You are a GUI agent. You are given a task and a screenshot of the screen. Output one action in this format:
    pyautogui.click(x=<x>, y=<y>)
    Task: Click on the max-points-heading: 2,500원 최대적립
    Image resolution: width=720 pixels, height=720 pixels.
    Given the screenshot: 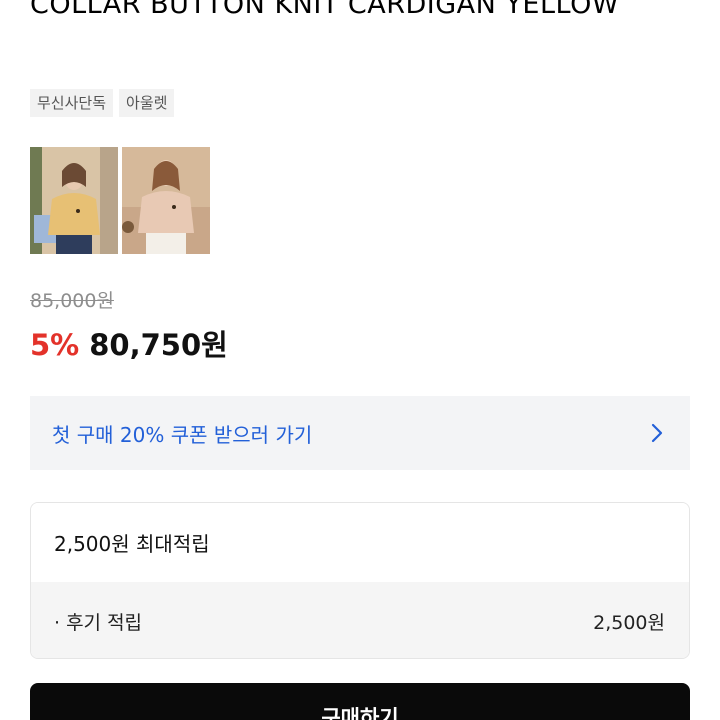 What is the action you would take?
    pyautogui.click(x=360, y=542)
    